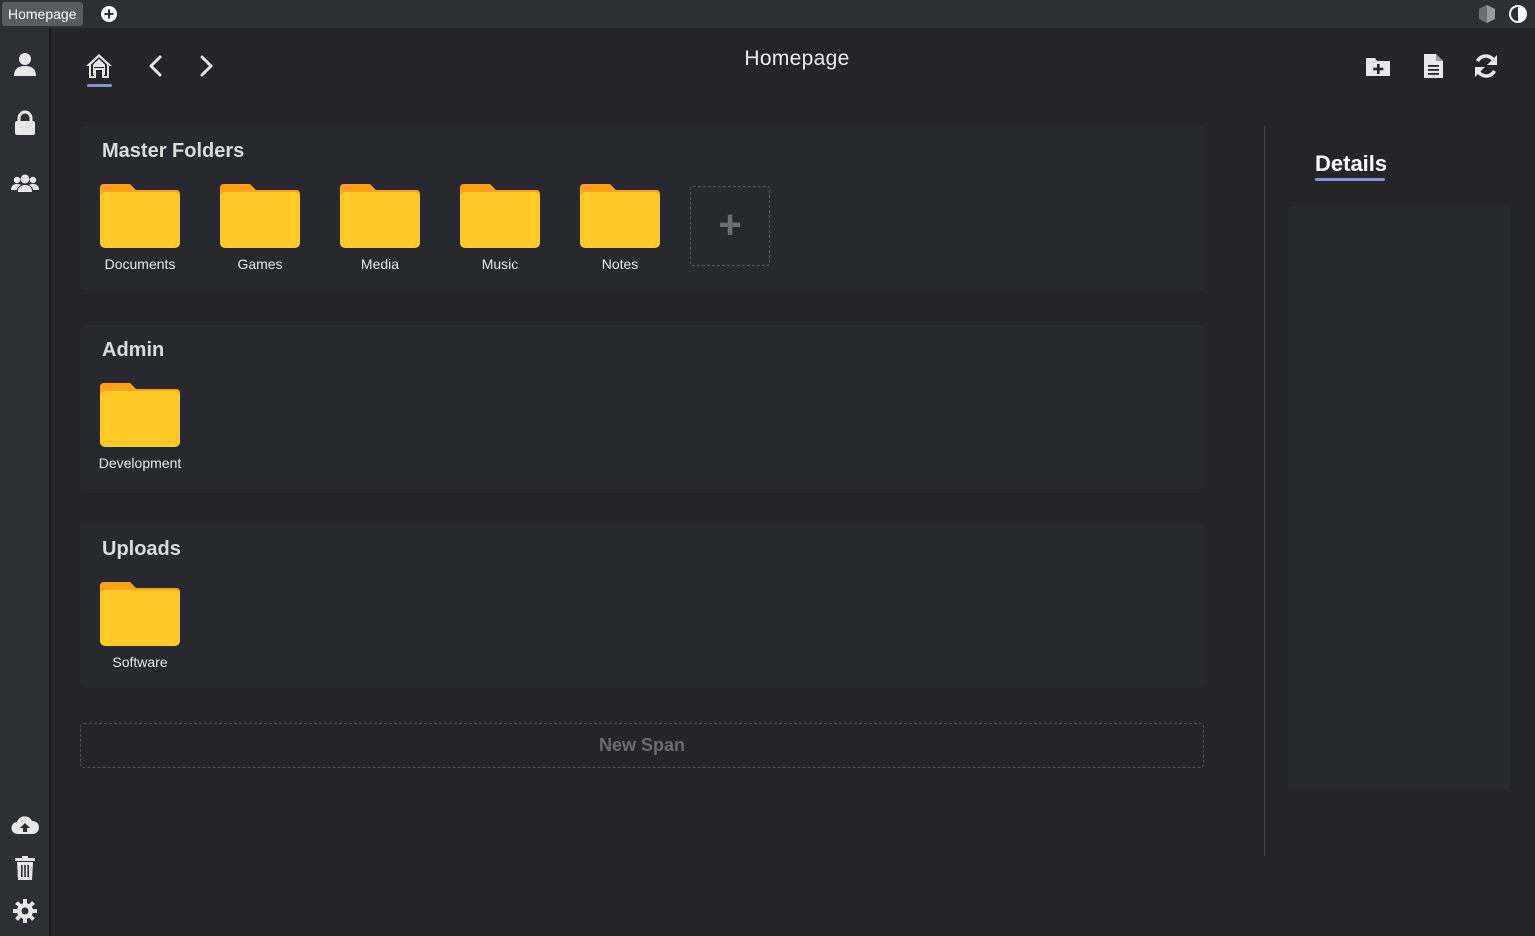  What do you see at coordinates (260, 264) in the screenshot?
I see `folder-label: Games` at bounding box center [260, 264].